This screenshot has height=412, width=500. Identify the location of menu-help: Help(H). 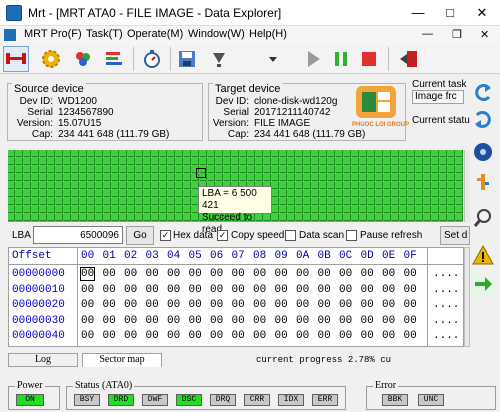
(268, 34).